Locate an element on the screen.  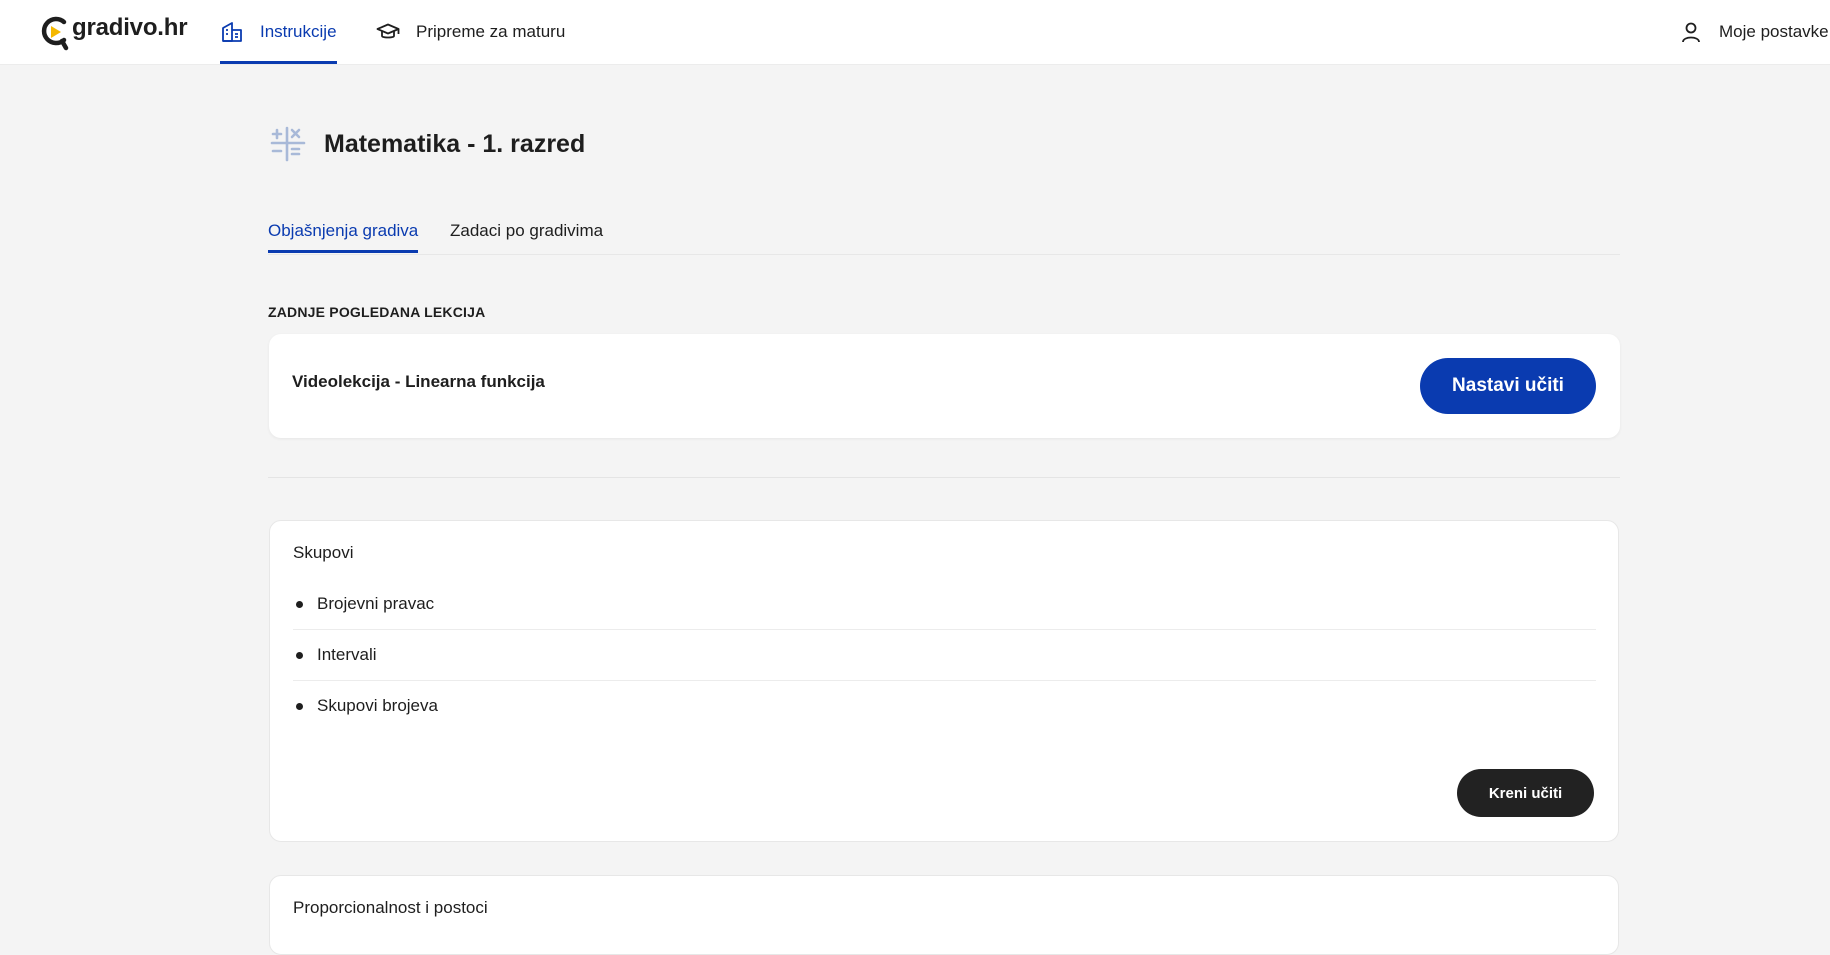
section-divider is located at coordinates (944, 477).